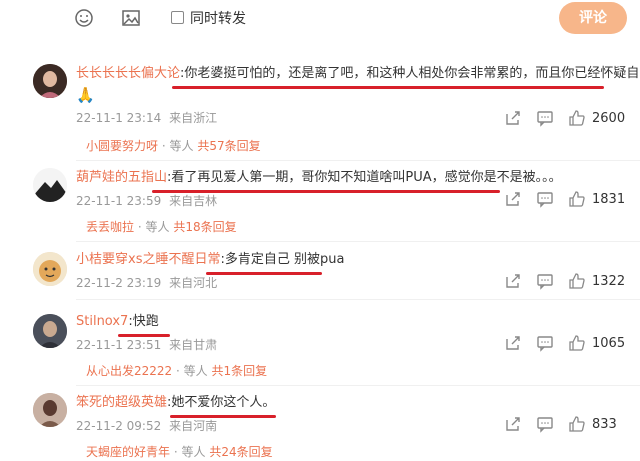 The image size is (640, 461). I want to click on reply-username: 丢丢咖拉, so click(110, 227).